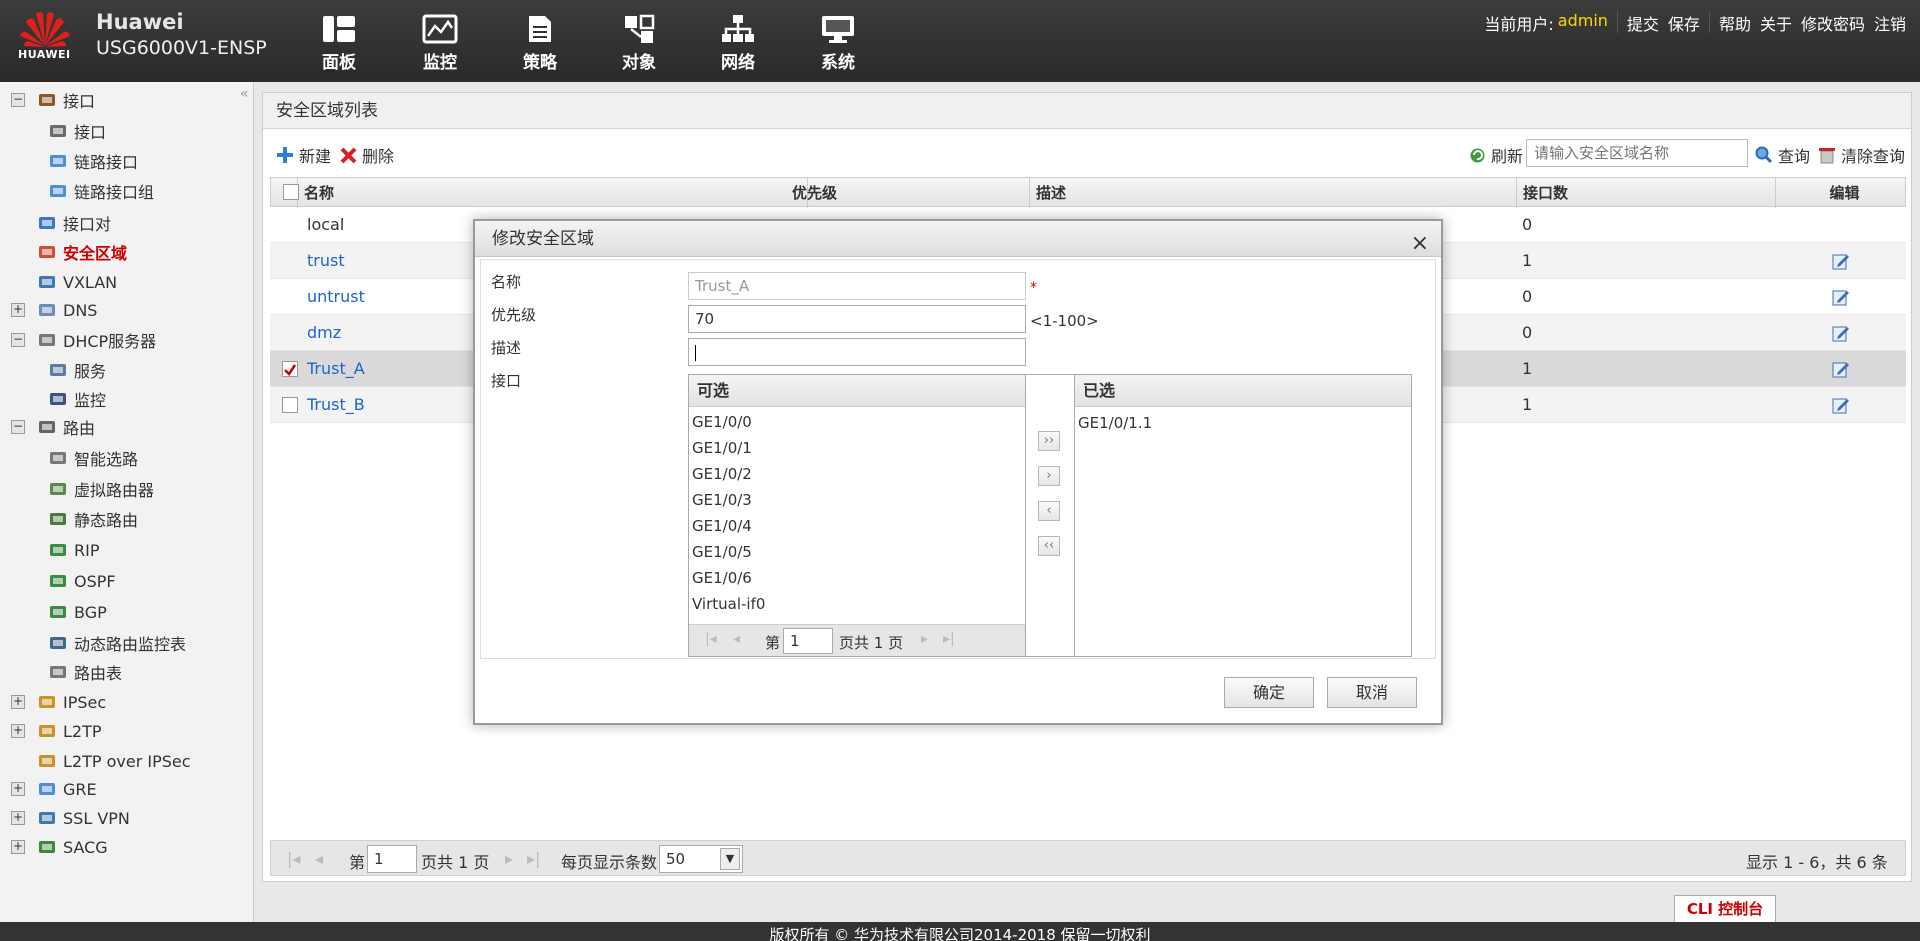 Image resolution: width=1920 pixels, height=941 pixels. Describe the element at coordinates (367, 155) in the screenshot. I see `delete-button: 删除` at that location.